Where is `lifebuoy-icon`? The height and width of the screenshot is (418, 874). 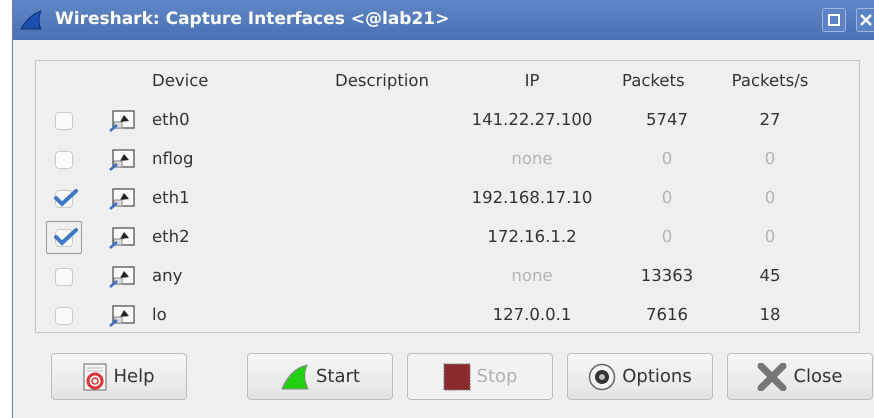
lifebuoy-icon is located at coordinates (95, 376).